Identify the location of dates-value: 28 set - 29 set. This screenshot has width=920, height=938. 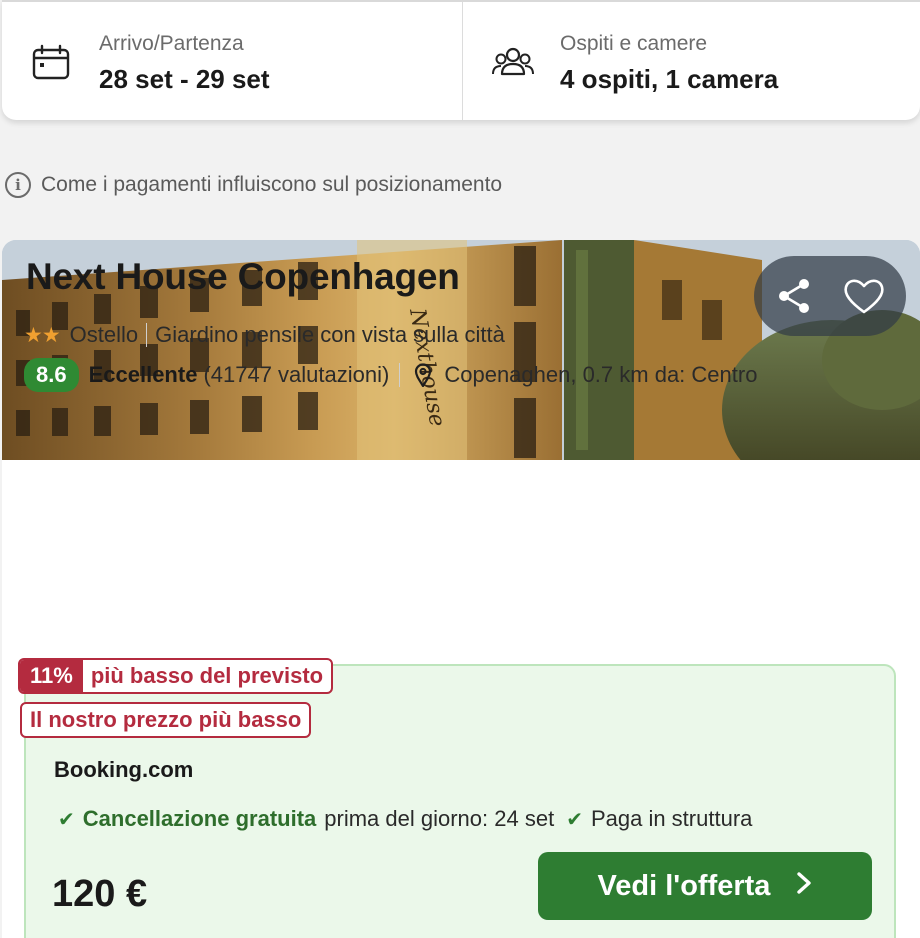
(184, 79).